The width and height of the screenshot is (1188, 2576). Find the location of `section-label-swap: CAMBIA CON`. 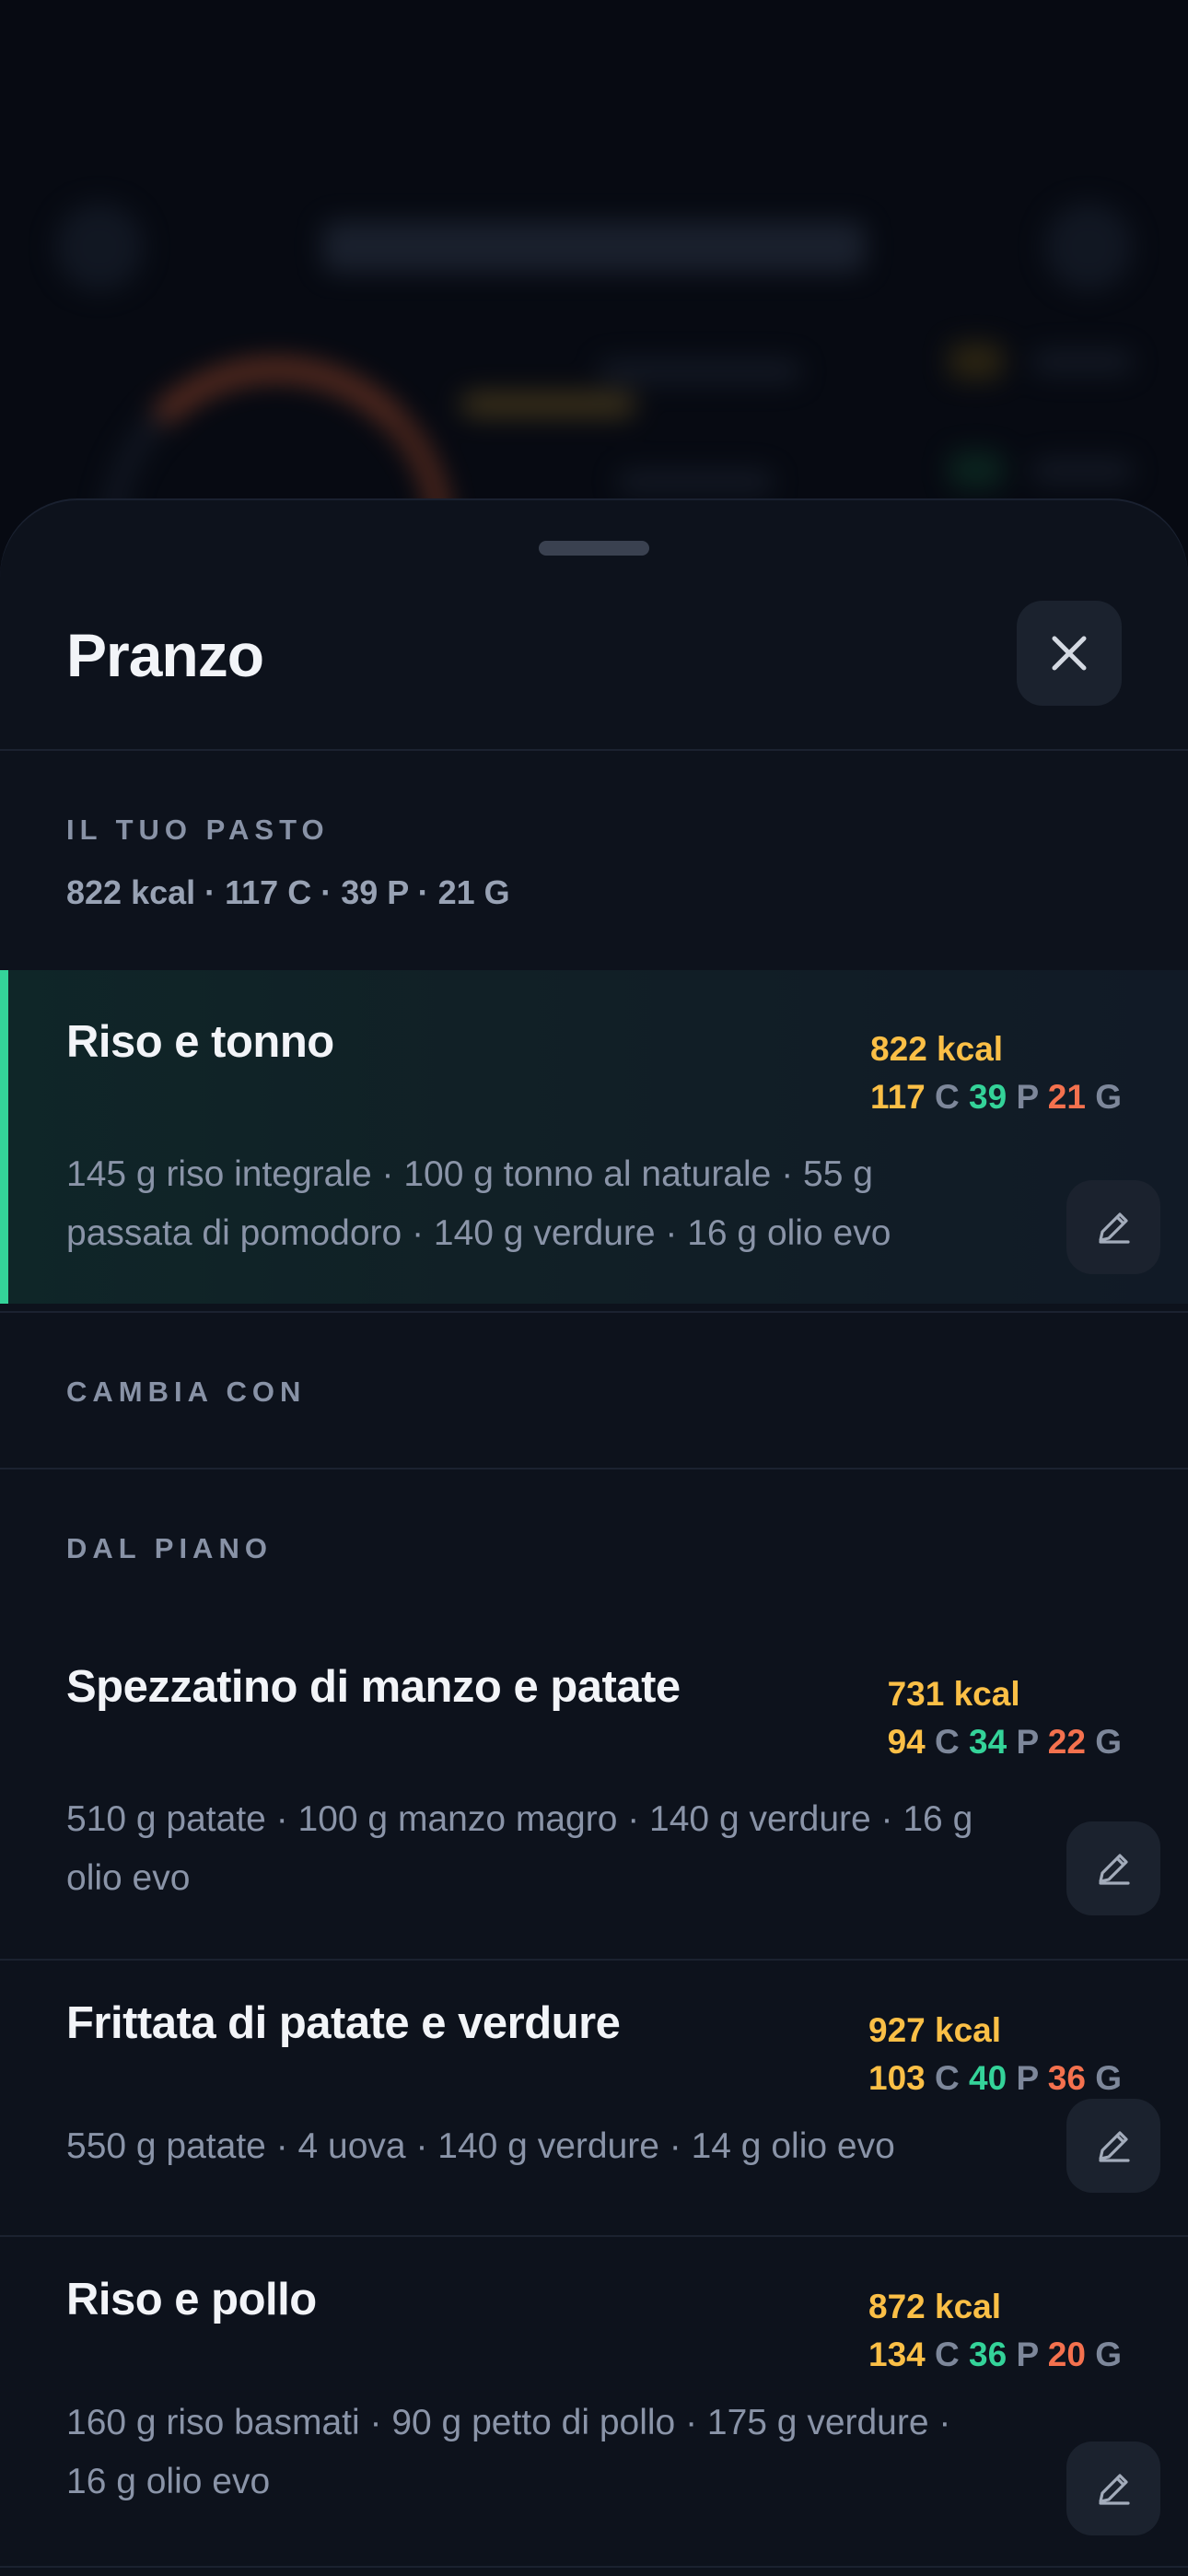

section-label-swap: CAMBIA CON is located at coordinates (186, 1392).